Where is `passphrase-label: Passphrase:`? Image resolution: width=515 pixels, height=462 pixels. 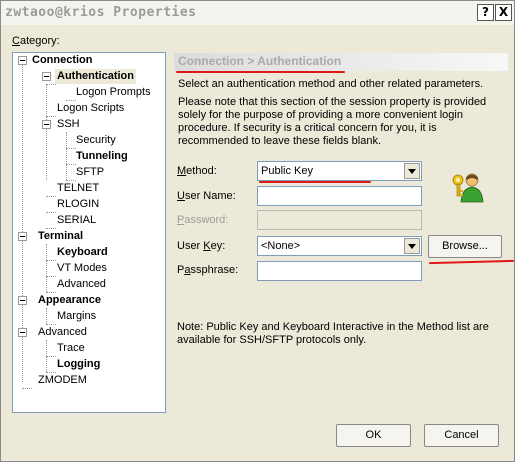 passphrase-label: Passphrase: is located at coordinates (208, 270).